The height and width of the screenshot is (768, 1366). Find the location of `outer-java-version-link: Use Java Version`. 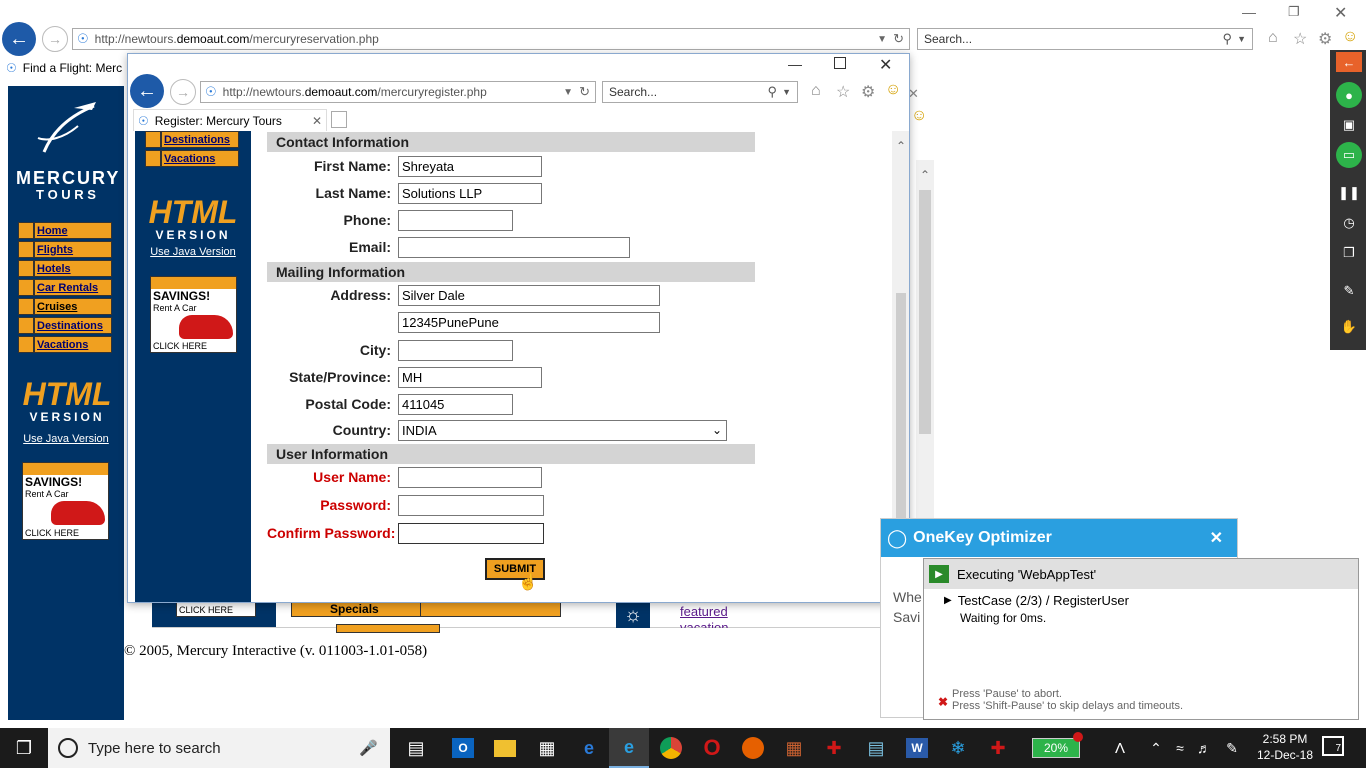

outer-java-version-link: Use Java Version is located at coordinates (66, 439).